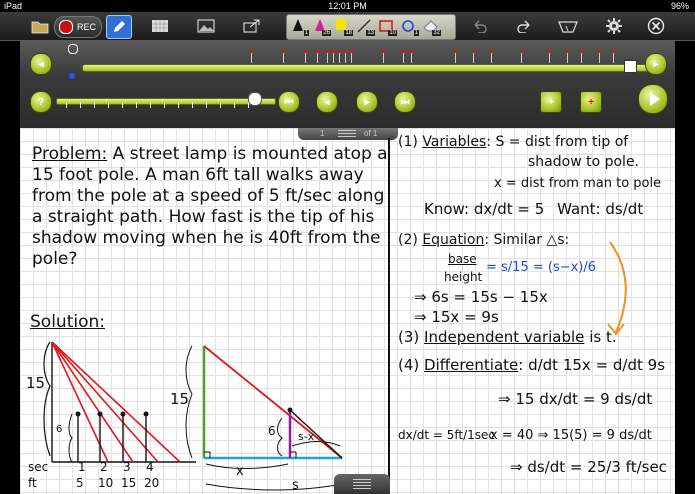 The height and width of the screenshot is (494, 695). I want to click on timeline-end-handle, so click(630, 66).